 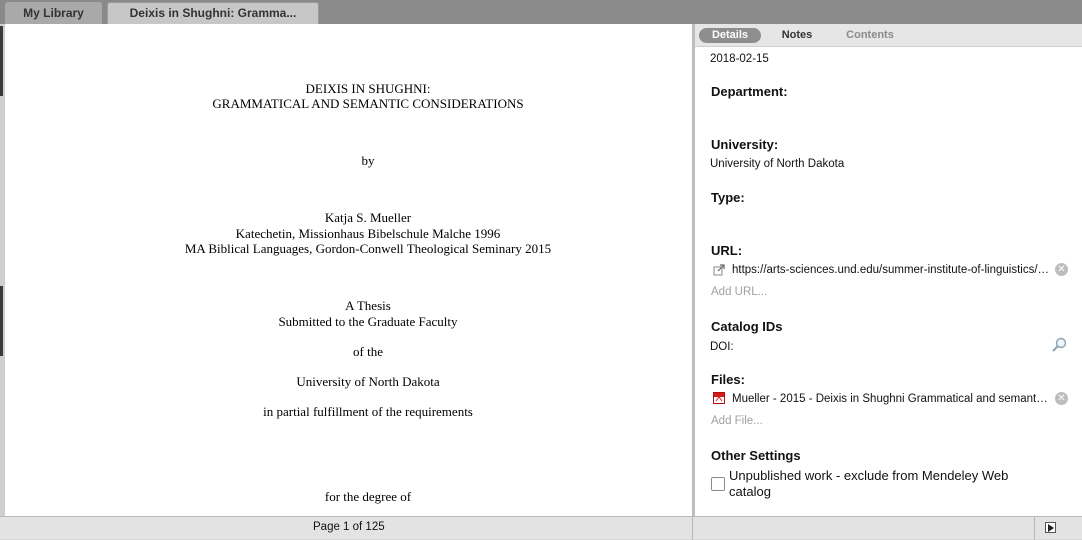 I want to click on doc-title-line2: GRAMMATICAL AND SEMANTIC CONSIDERATIONS, so click(x=368, y=103).